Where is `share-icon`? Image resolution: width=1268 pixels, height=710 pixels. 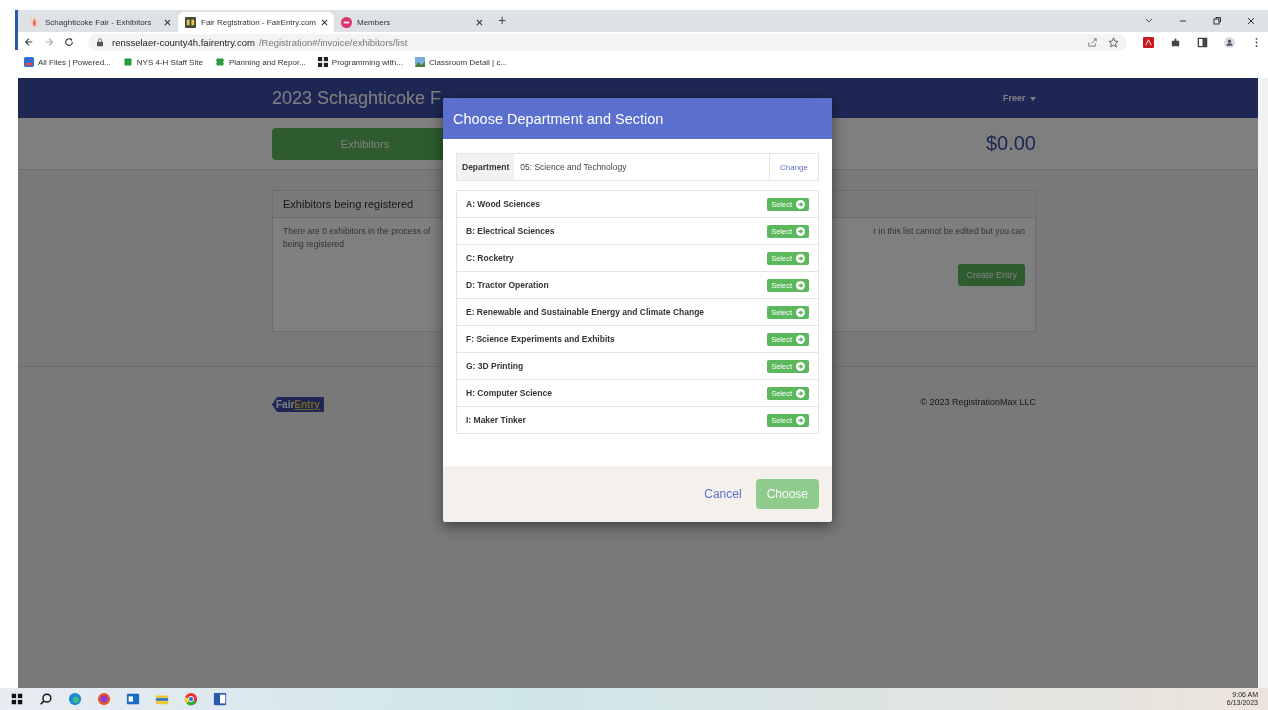
share-icon is located at coordinates (1092, 42).